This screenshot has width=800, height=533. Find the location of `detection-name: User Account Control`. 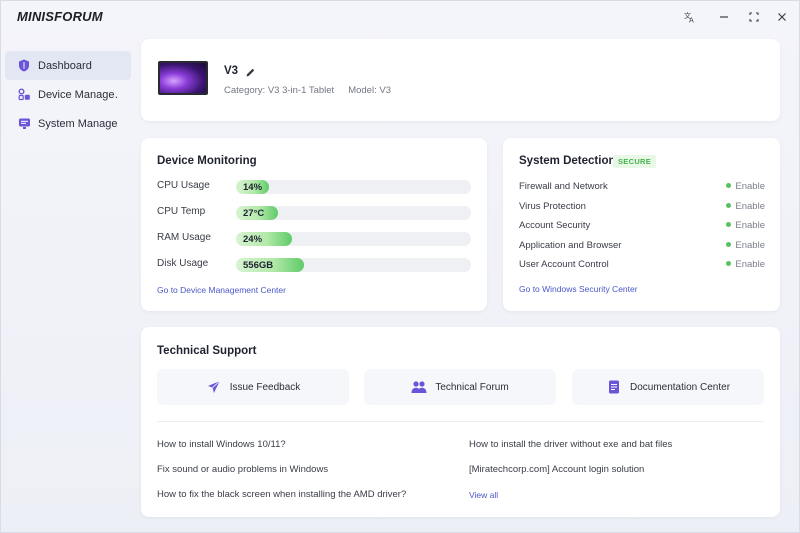

detection-name: User Account Control is located at coordinates (564, 264).